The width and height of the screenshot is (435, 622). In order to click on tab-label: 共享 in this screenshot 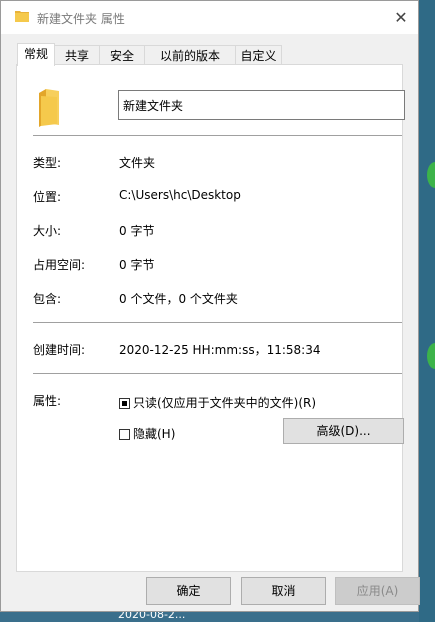, I will do `click(76, 56)`.